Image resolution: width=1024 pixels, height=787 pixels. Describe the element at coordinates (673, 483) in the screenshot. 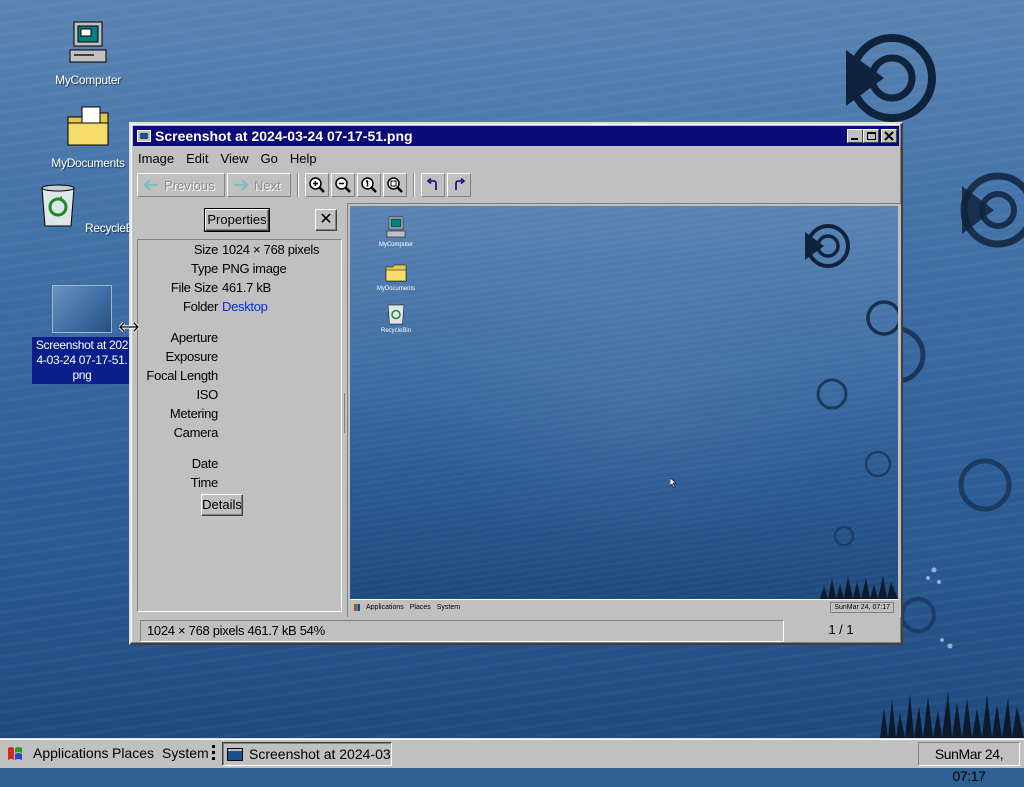

I see `mouse-cursor-icon` at that location.